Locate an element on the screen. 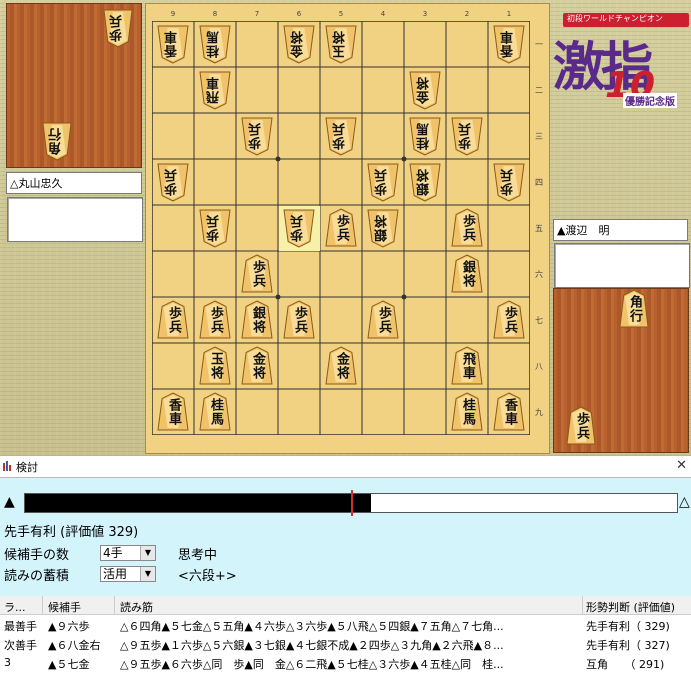 This screenshot has width=691, height=676. column-judgement: 形勢判断 (評価値) is located at coordinates (630, 607).